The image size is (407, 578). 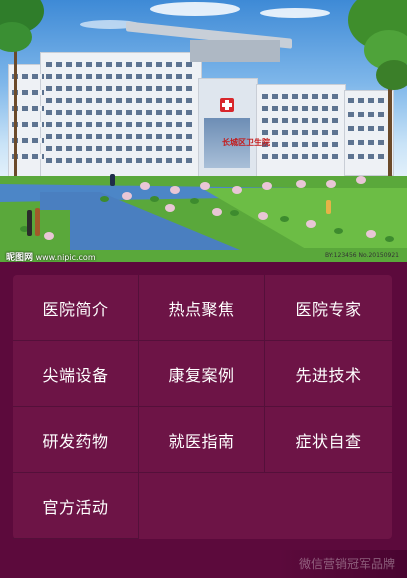 What do you see at coordinates (76, 440) in the screenshot?
I see `menu-item-drug-research: 研发药物` at bounding box center [76, 440].